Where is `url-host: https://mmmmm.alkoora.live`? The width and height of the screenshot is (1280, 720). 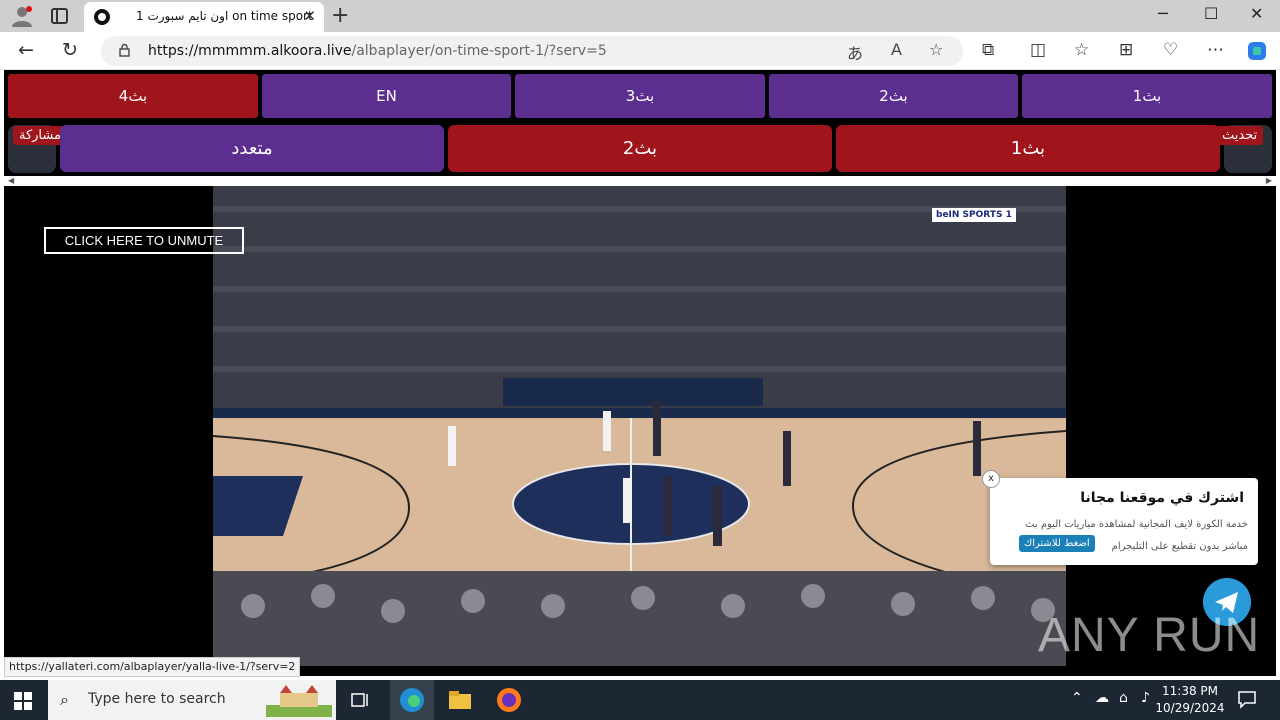
url-host: https://mmmmm.alkoora.live is located at coordinates (250, 51).